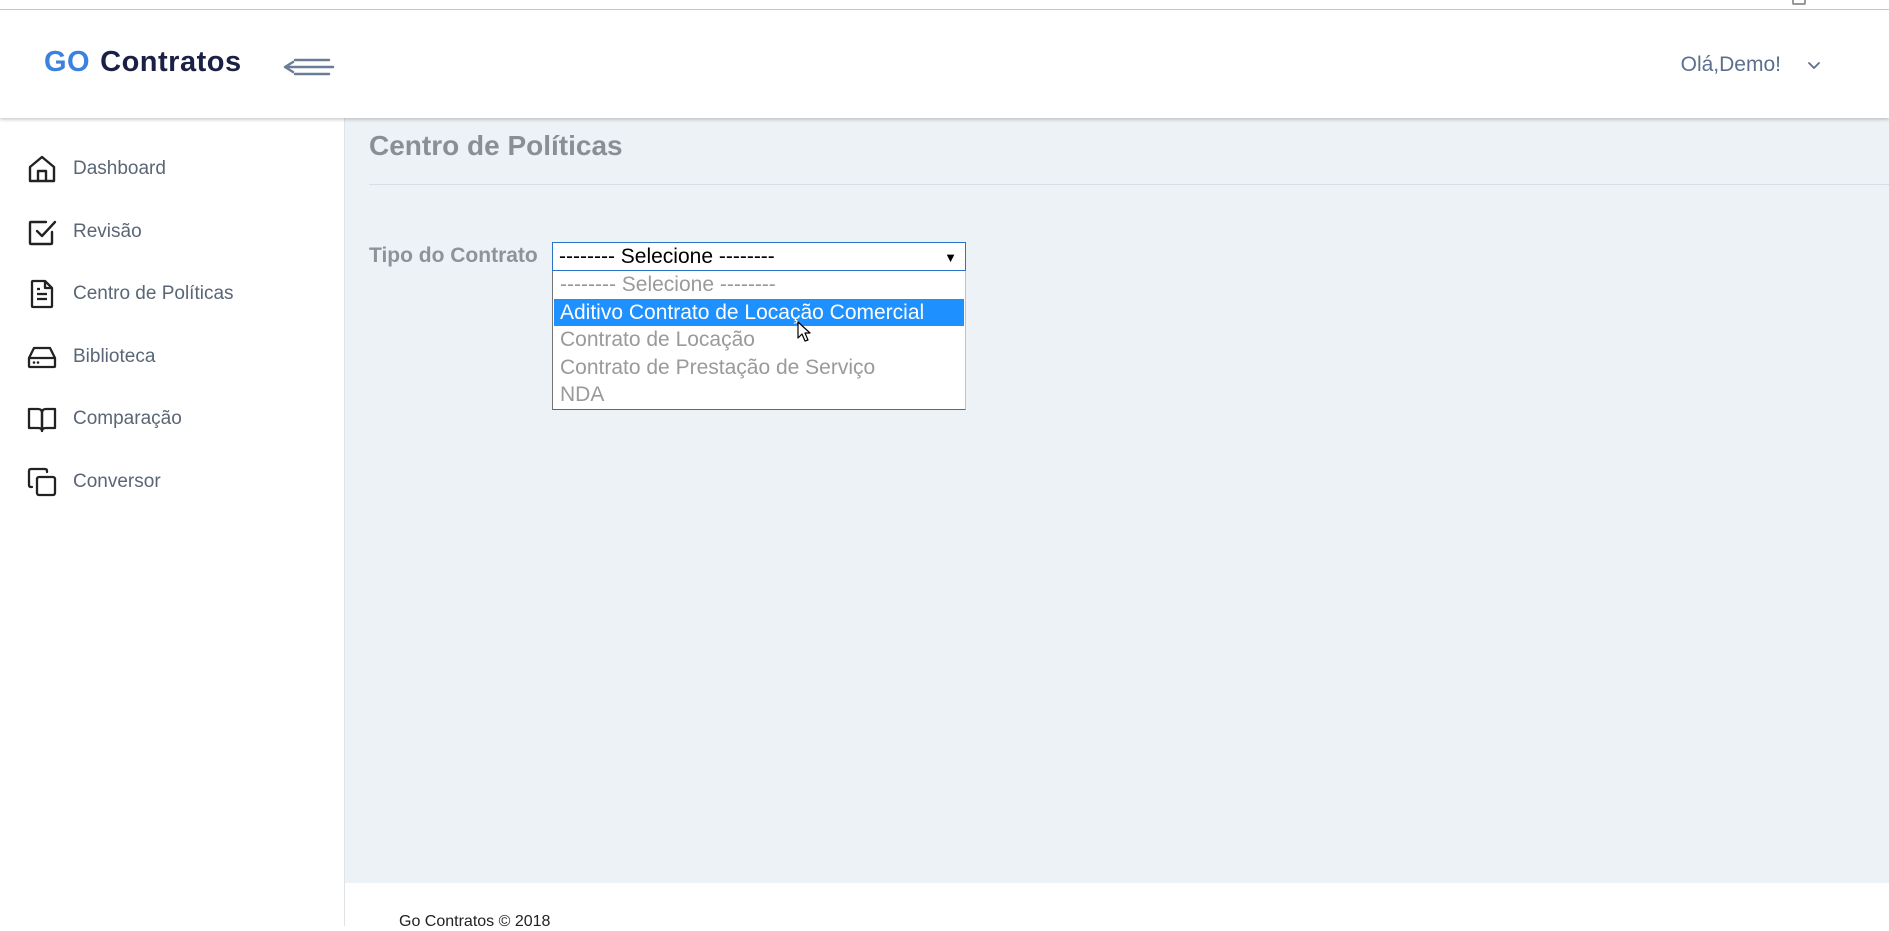 The image size is (1889, 931). Describe the element at coordinates (453, 255) in the screenshot. I see `contract-type-label: Tipo do Contrato` at that location.